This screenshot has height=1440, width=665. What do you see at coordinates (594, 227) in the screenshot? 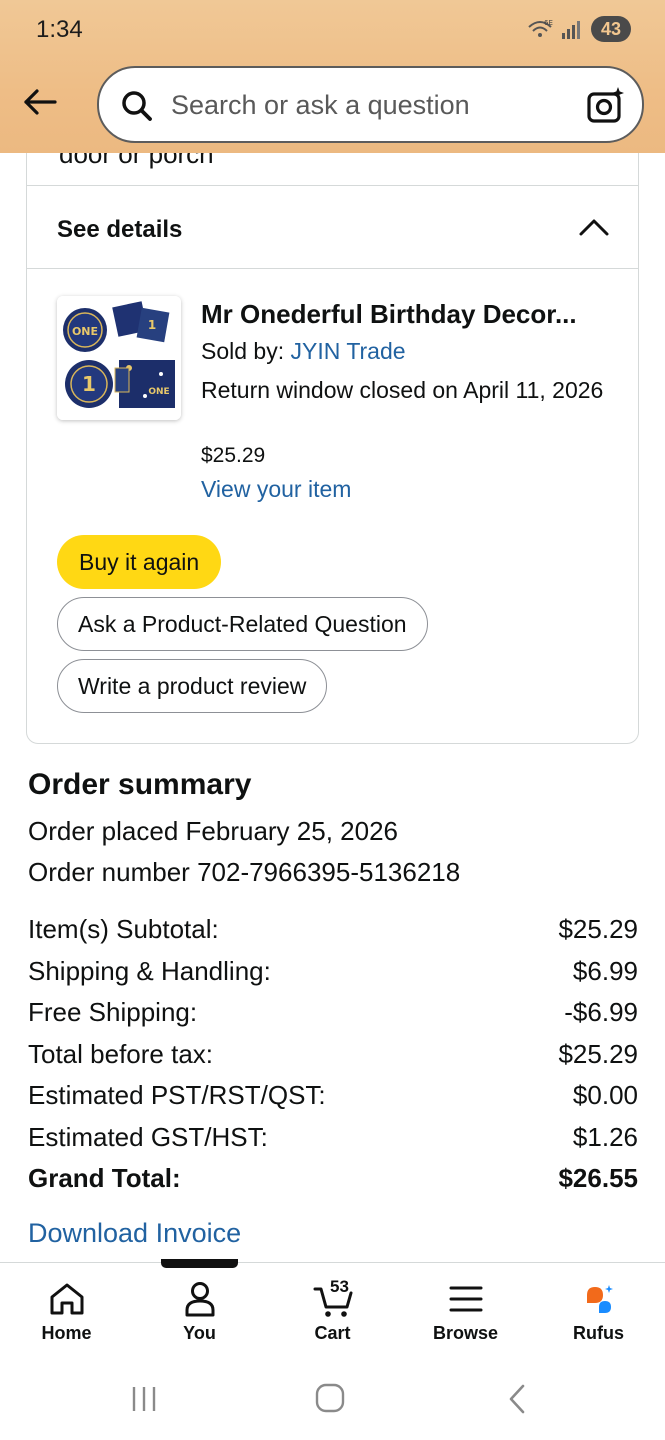
I see `chevron-up-icon` at bounding box center [594, 227].